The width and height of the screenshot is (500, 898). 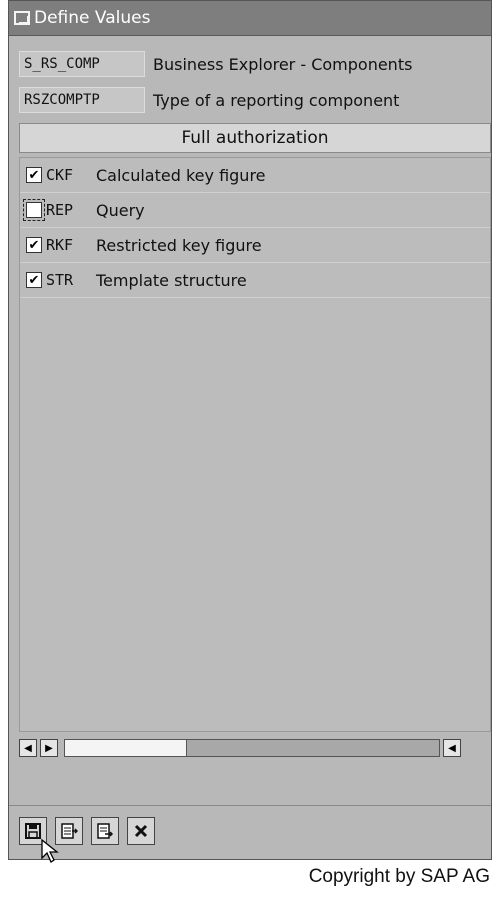 I want to click on full-authorization-button: Full authorization, so click(x=255, y=138).